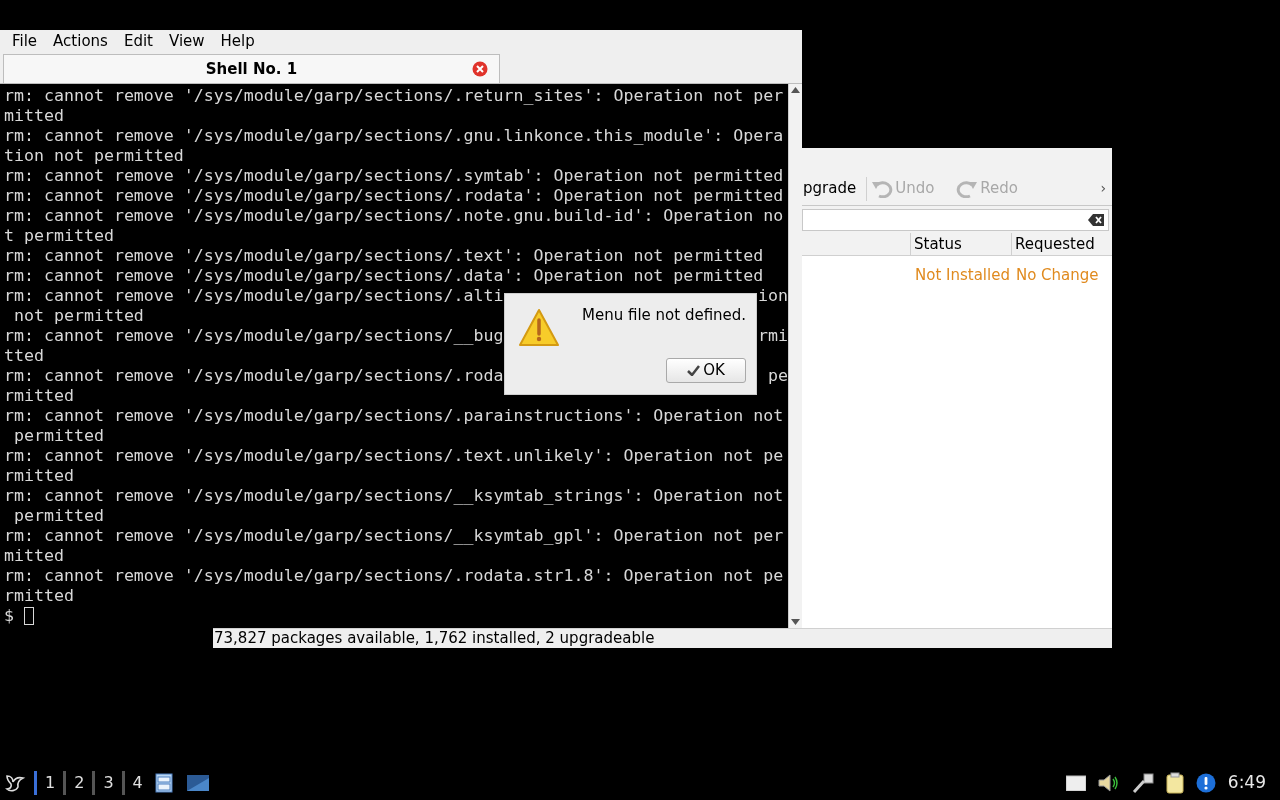 The image size is (1280, 800). I want to click on terminal-line: rm: cannot remove '/sys/module/garp/sections/__ksymtab_gpl': Operation not per, so click(394, 536).